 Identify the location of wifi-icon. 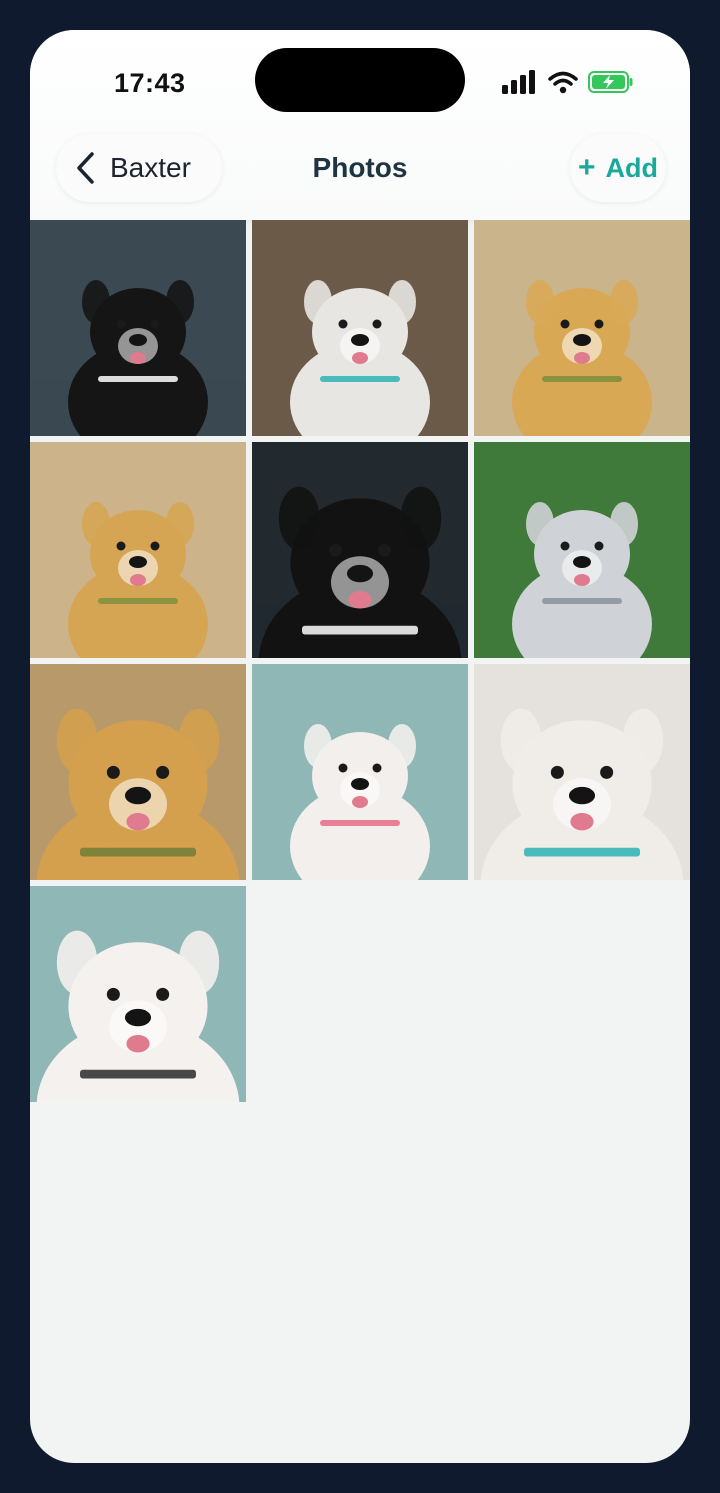
(563, 82).